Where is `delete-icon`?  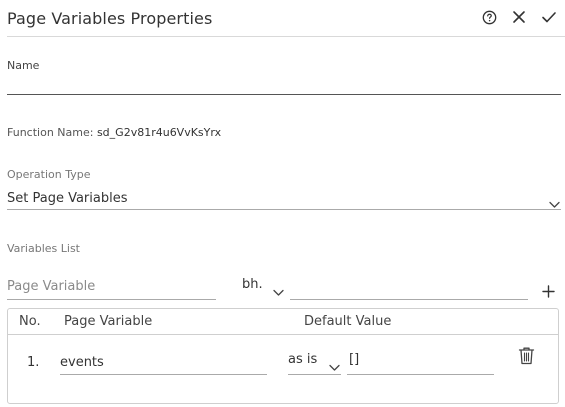
delete-icon is located at coordinates (526, 357).